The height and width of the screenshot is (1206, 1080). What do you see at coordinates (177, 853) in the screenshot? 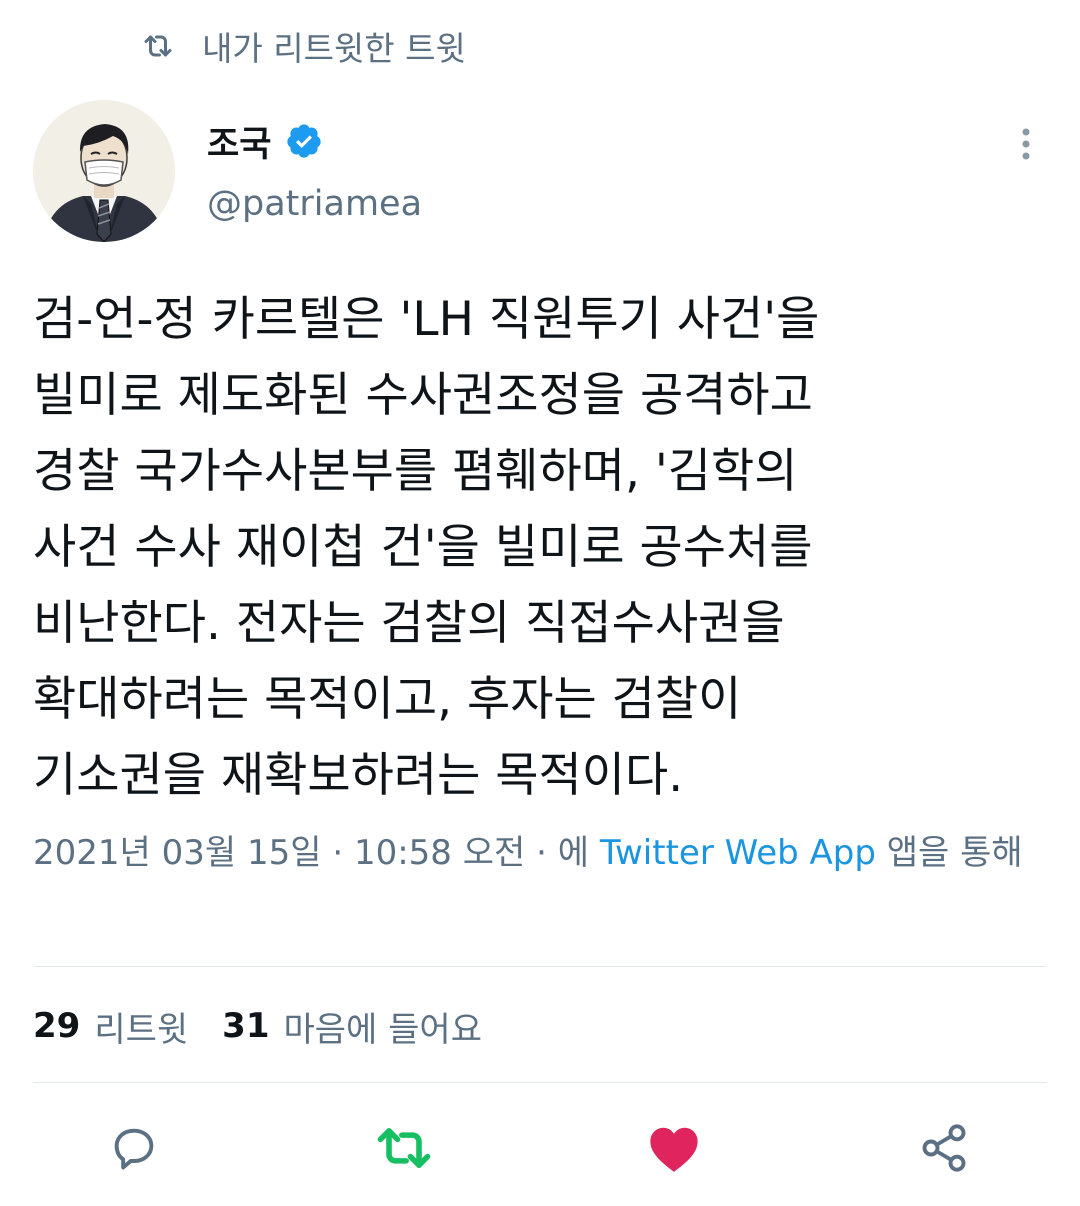
I see `tweet-date: 2021년 03월 15일` at bounding box center [177, 853].